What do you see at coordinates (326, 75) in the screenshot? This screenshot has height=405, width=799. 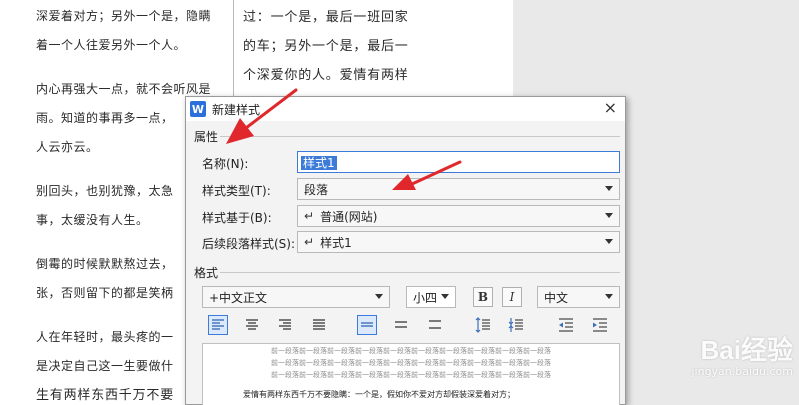 I see `doc-line: 个深爱你的人。爱情有两样` at bounding box center [326, 75].